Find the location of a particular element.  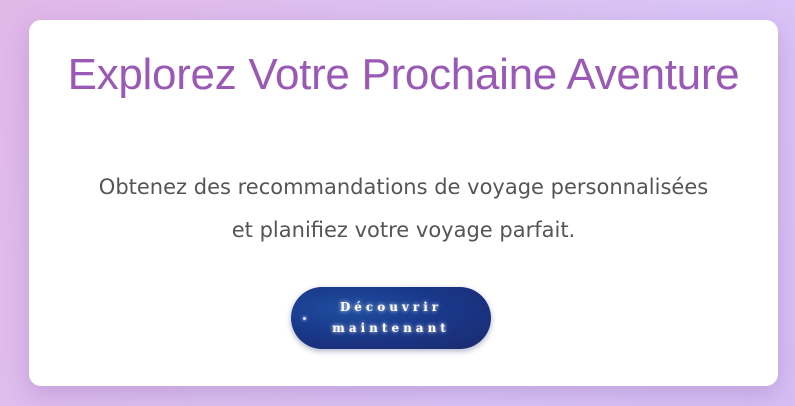

hero-title: Explorez Votre Prochaine Aventure is located at coordinates (403, 74).